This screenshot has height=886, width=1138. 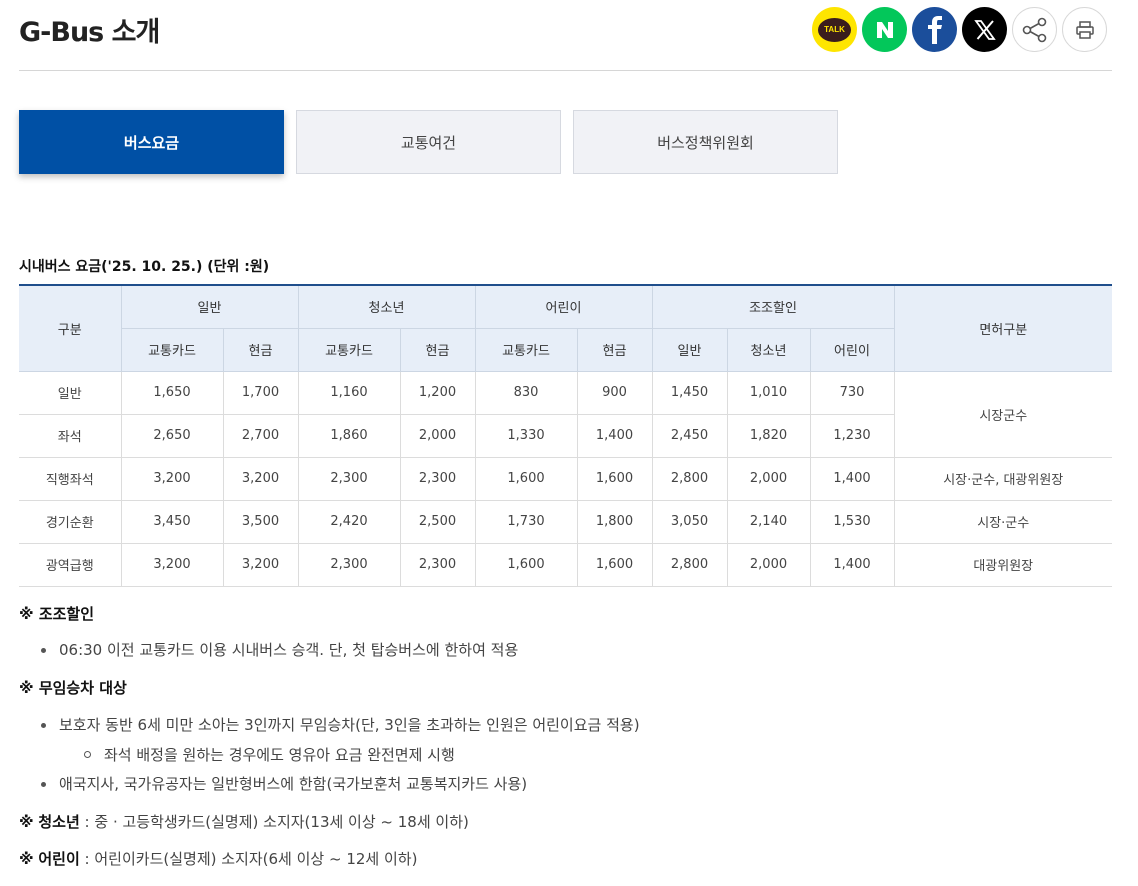 What do you see at coordinates (1034, 29) in the screenshot?
I see `share-button` at bounding box center [1034, 29].